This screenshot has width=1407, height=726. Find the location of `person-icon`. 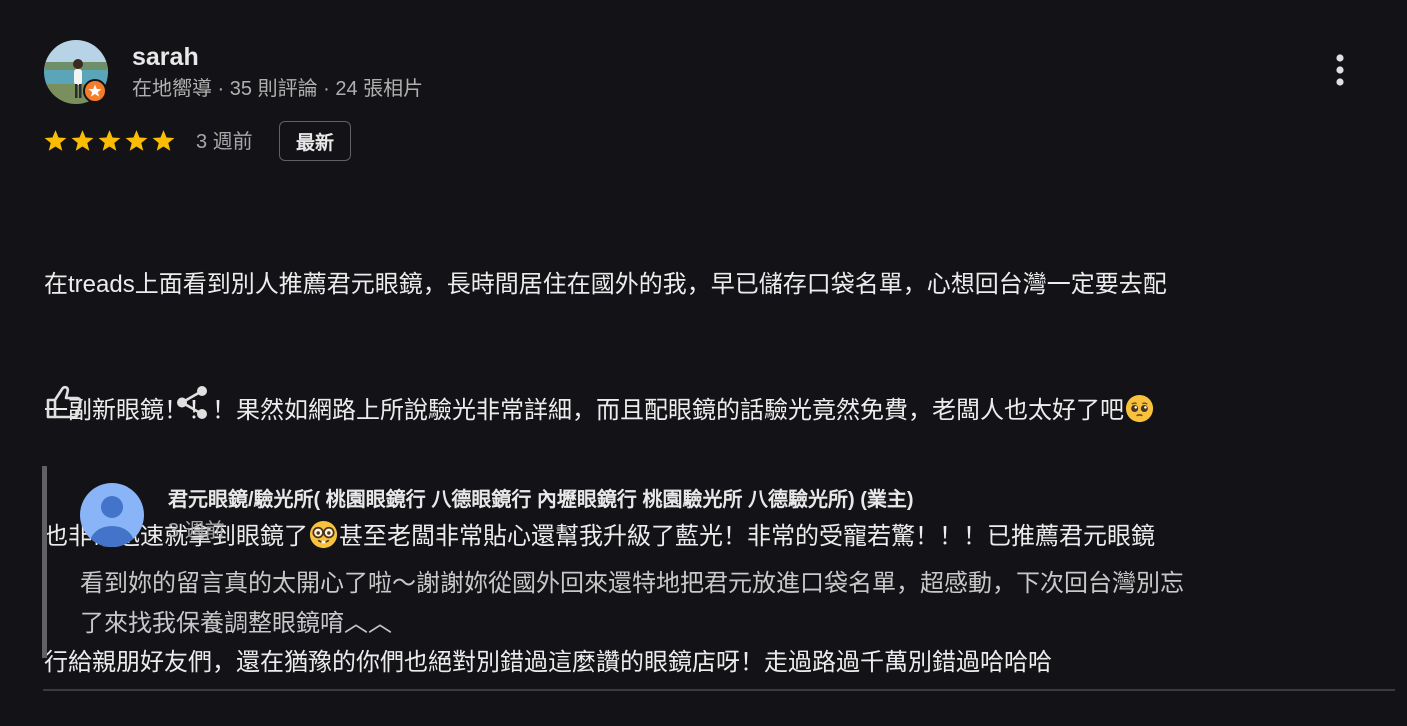

person-icon is located at coordinates (112, 515).